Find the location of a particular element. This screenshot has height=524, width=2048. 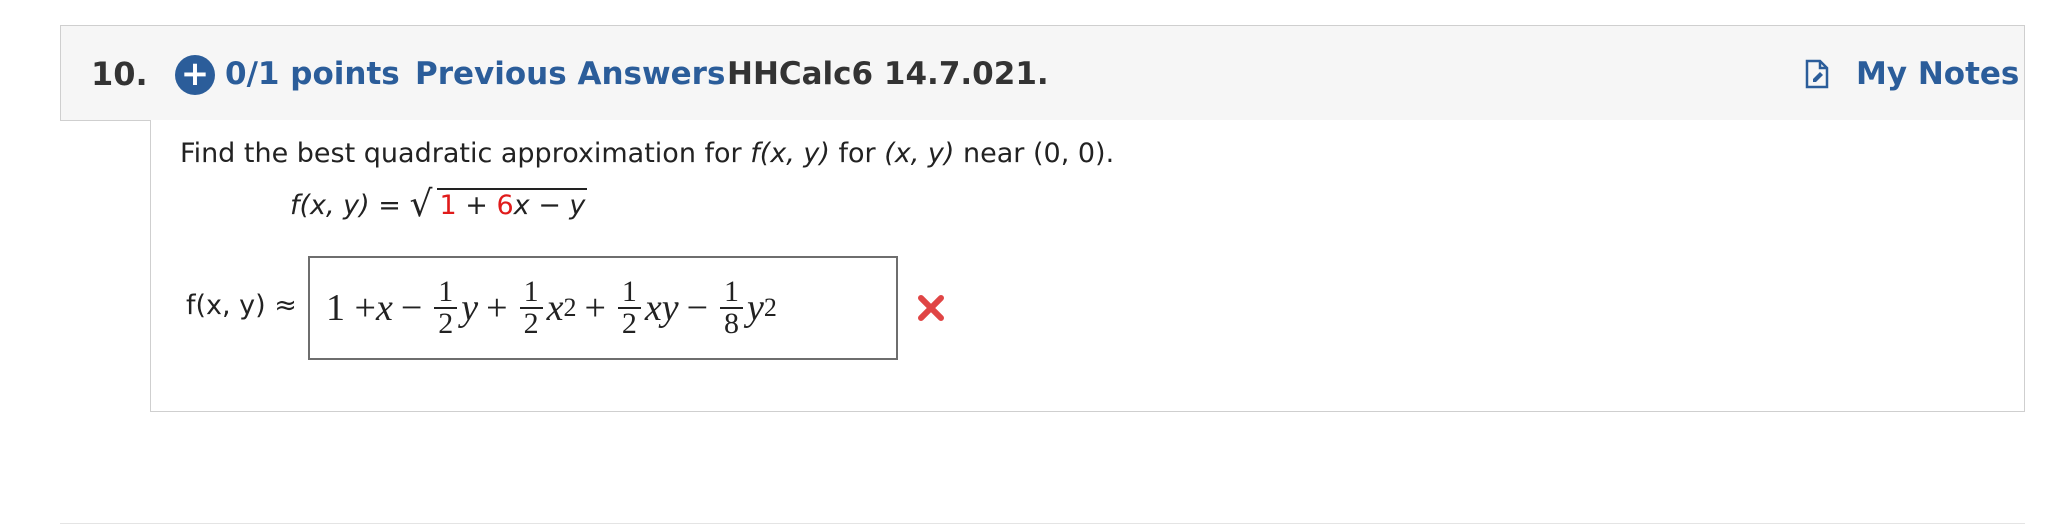

answer-expression: 1 + x − 12 y + 12 x2 + 12 xy − 18 y2 is located at coordinates (551, 308).